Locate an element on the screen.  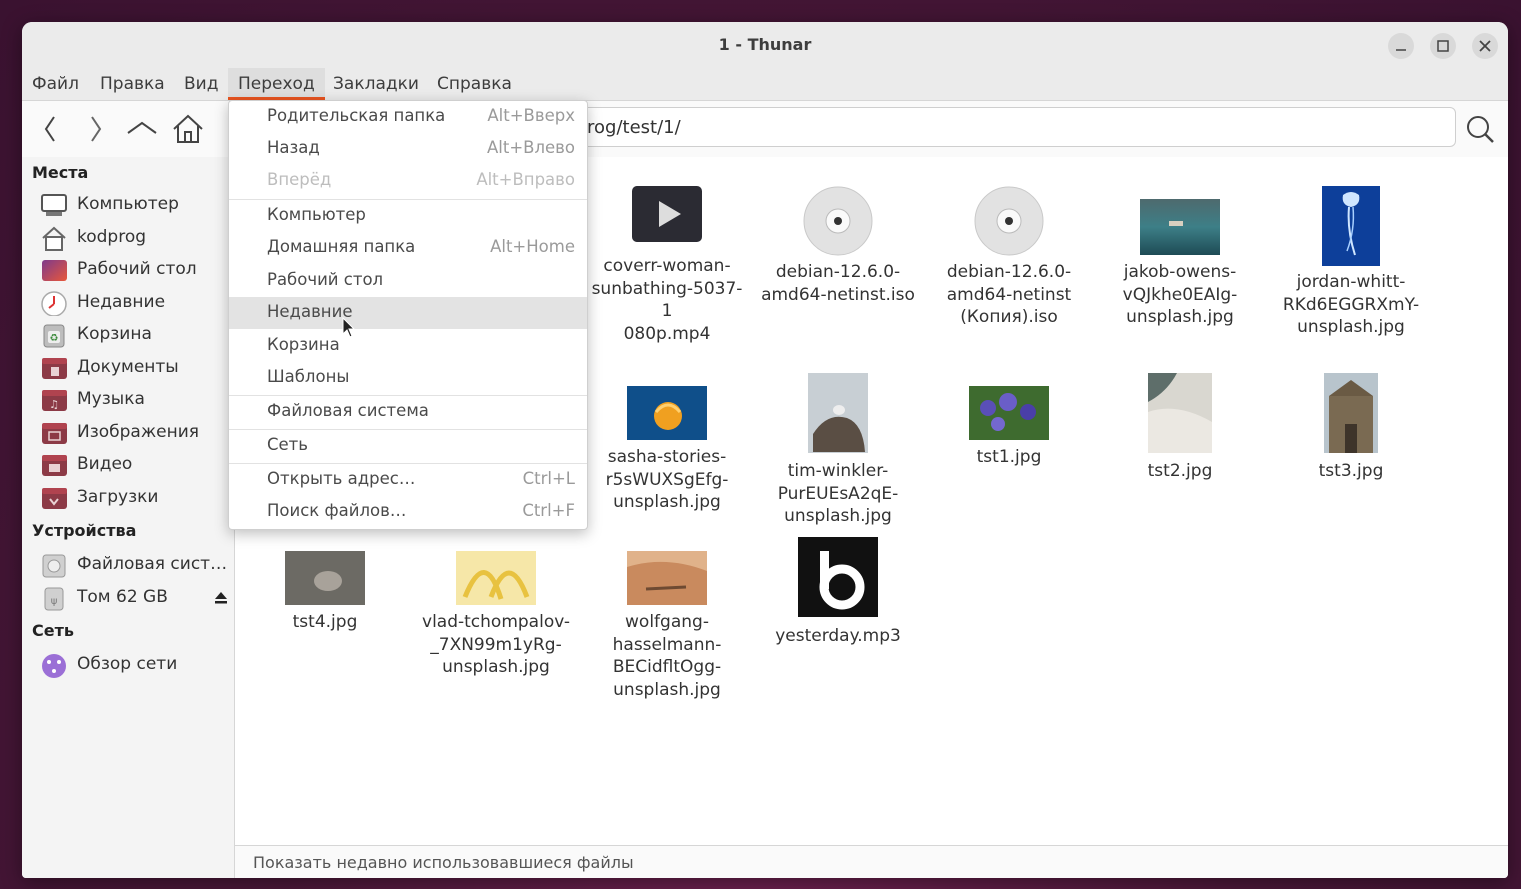
menu-go: Переход is located at coordinates (276, 84).